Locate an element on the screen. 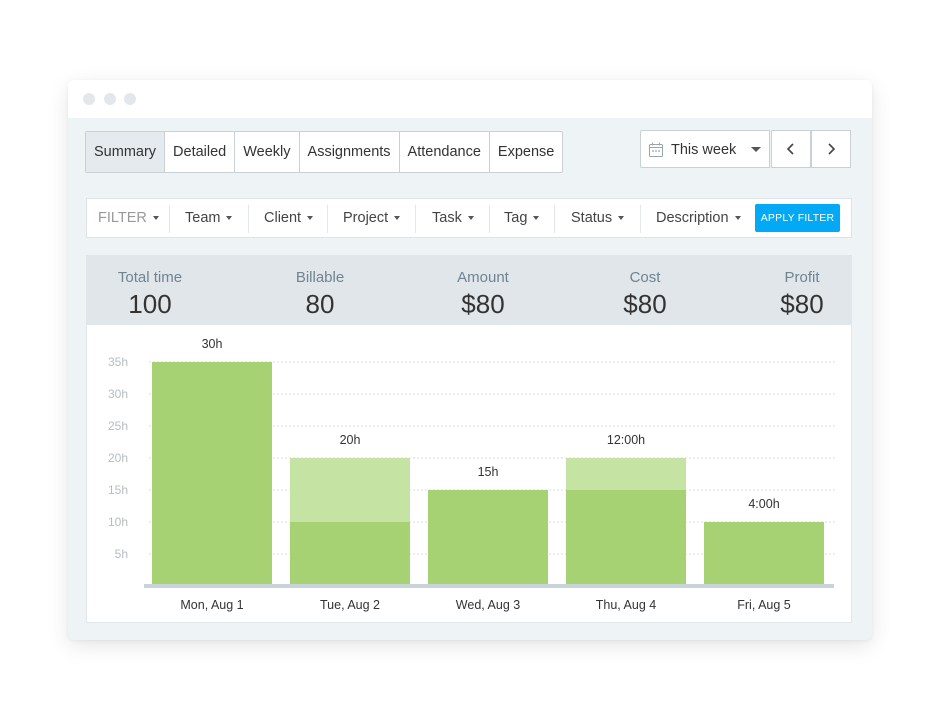 This screenshot has width=940, height=720. filter-description: Description is located at coordinates (698, 218).